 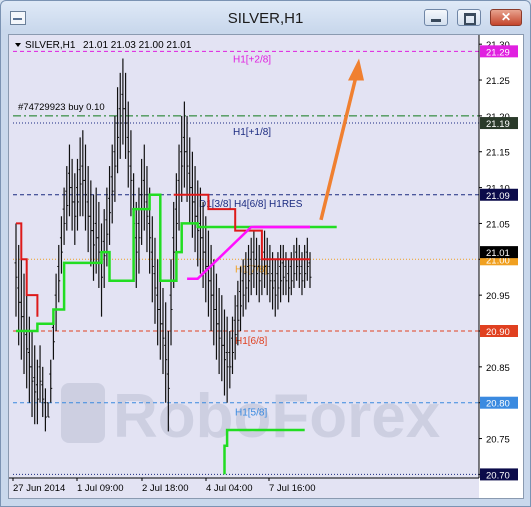 What do you see at coordinates (229, 488) in the screenshot?
I see `x-tick-label: 4 Jul 04:00` at bounding box center [229, 488].